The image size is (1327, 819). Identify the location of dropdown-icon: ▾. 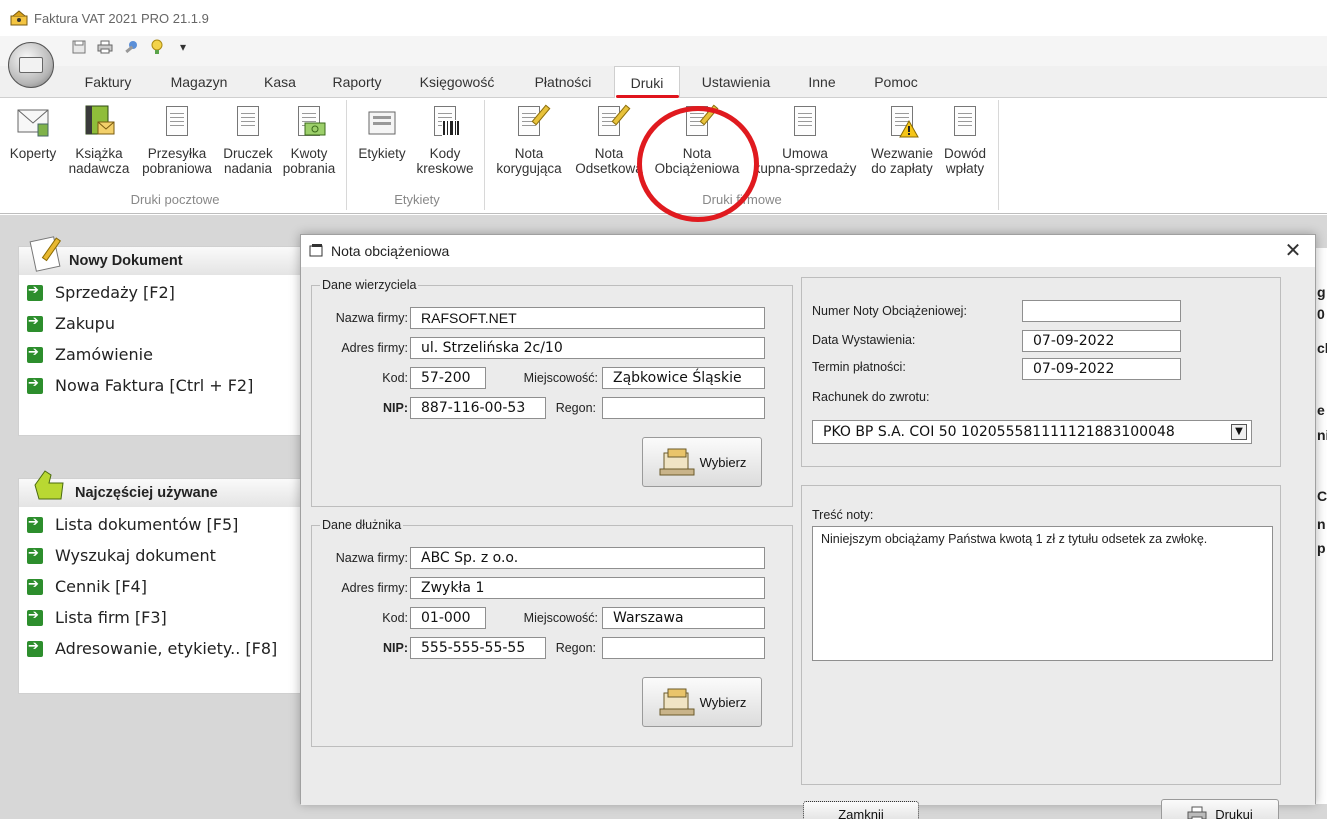
(183, 47).